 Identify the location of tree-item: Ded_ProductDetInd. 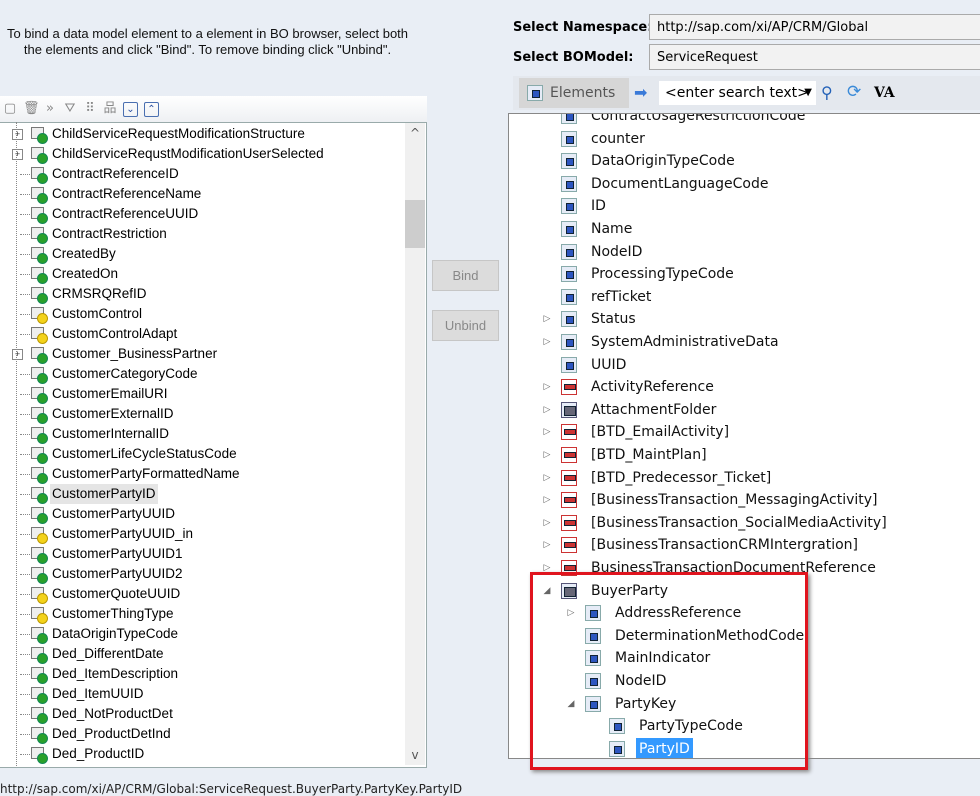
(202, 734).